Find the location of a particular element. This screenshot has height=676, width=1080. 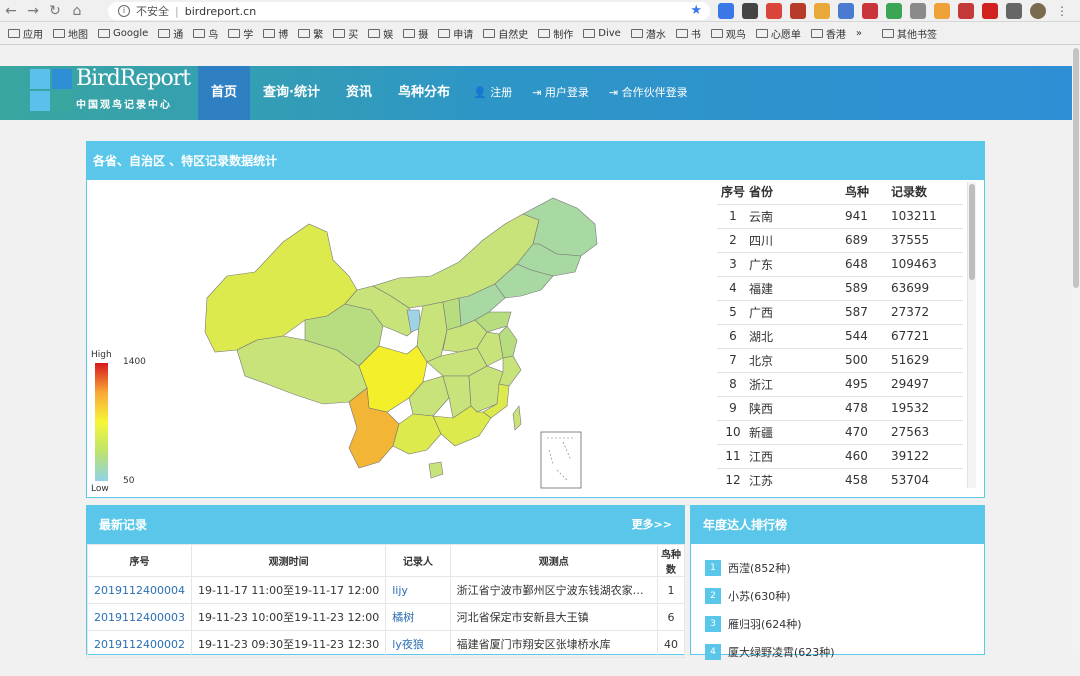

bookmark-item: 制作 is located at coordinates (555, 33).